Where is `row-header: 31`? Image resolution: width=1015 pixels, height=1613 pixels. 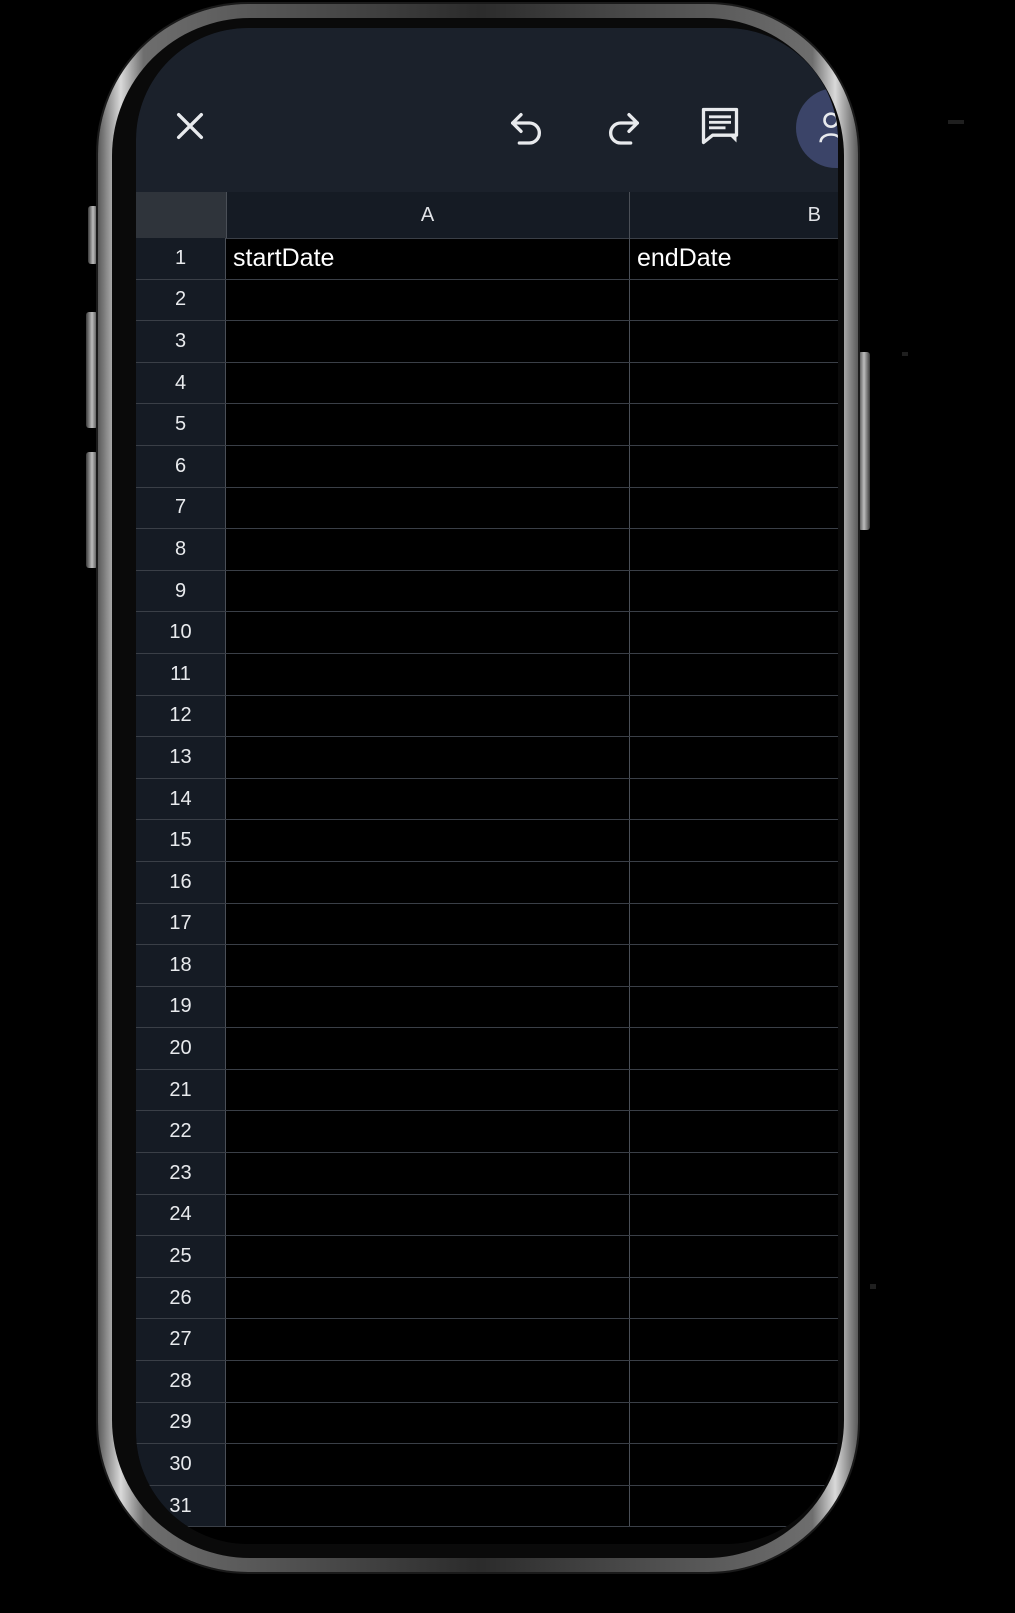 row-header: 31 is located at coordinates (181, 1506).